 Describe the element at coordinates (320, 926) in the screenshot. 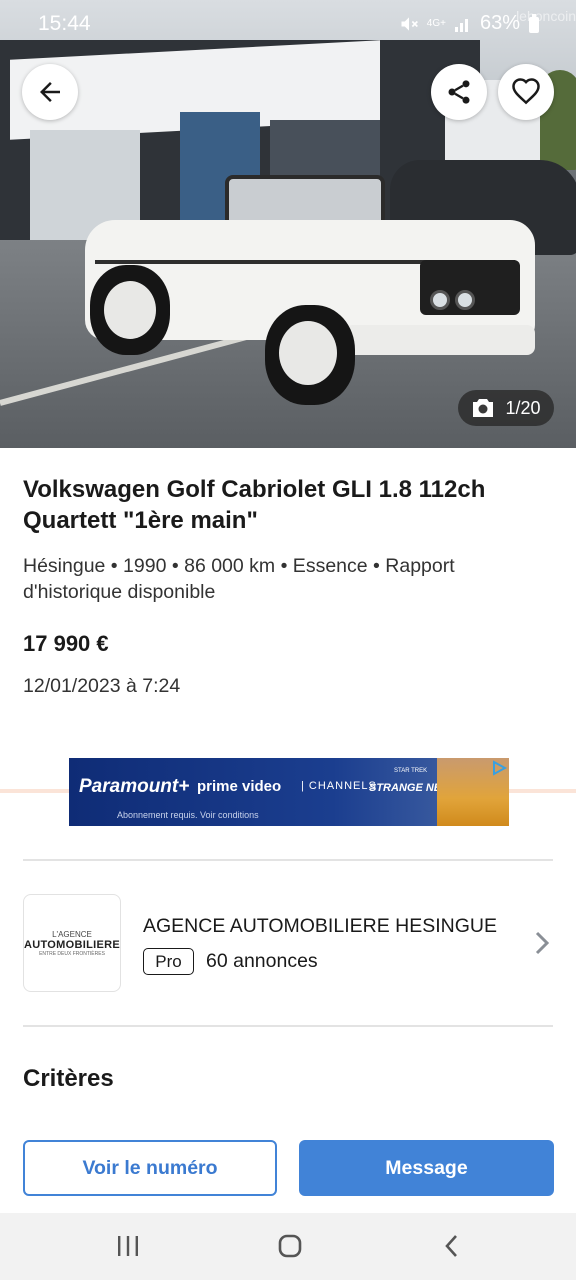

I see `seller-name: AGENCE AUTOMOBILIERE HESINGUE` at that location.